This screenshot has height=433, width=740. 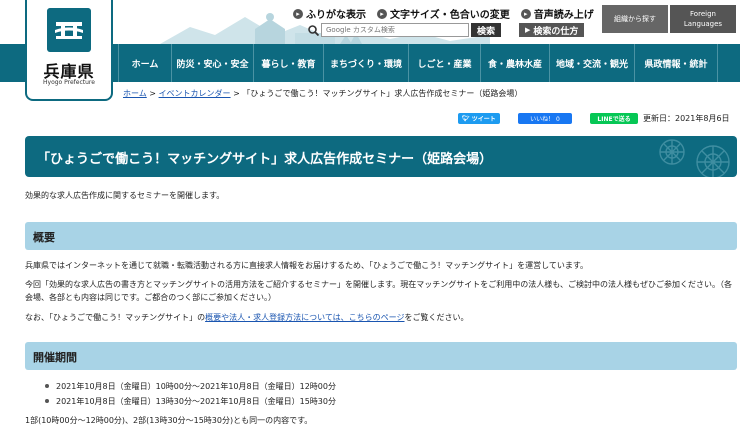 I want to click on furigana-link: ▸ ふりがな表示, so click(x=329, y=13).